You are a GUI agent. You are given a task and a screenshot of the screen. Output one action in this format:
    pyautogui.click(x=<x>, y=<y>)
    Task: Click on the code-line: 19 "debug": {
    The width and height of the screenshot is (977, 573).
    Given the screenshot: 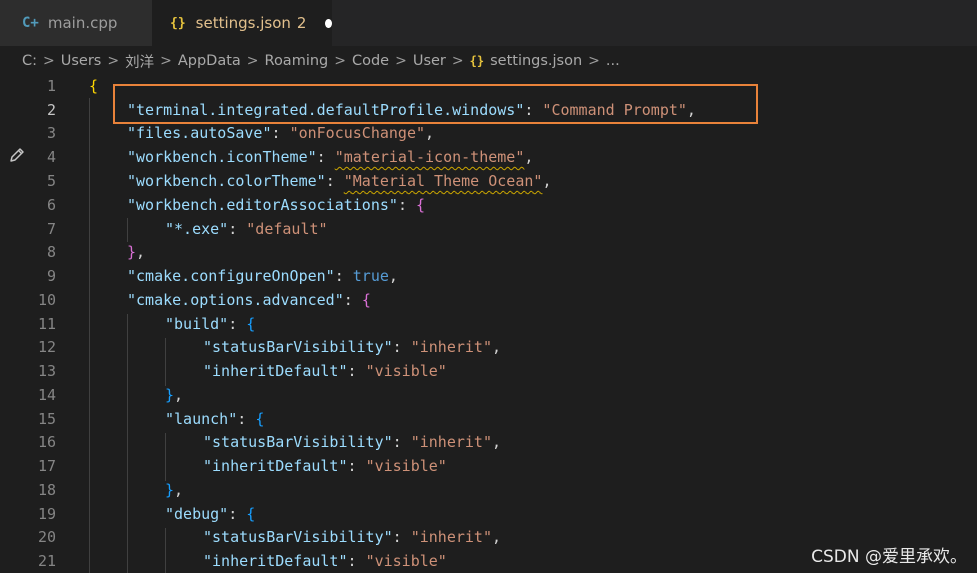 What is the action you would take?
    pyautogui.click(x=488, y=514)
    